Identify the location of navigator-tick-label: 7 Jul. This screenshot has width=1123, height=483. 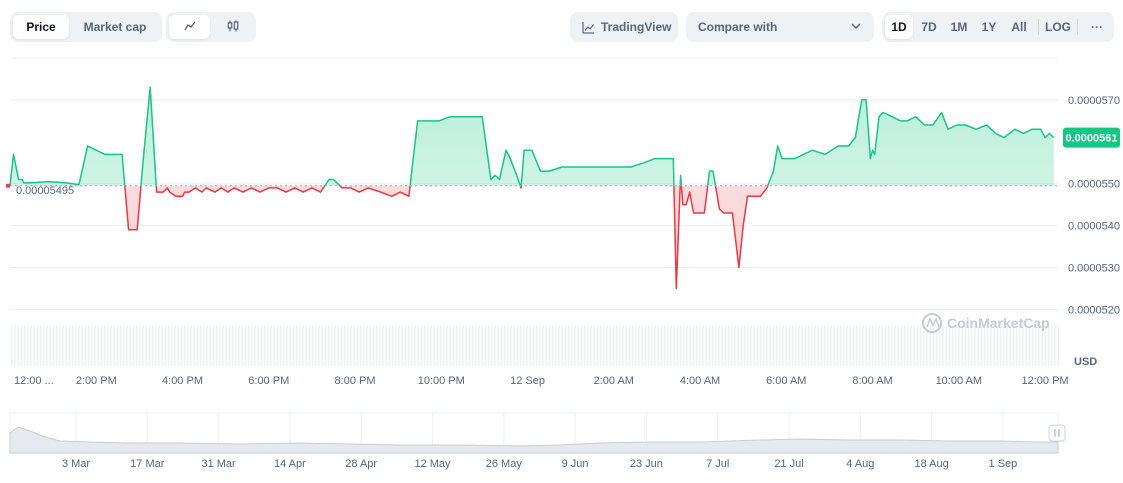
(717, 464).